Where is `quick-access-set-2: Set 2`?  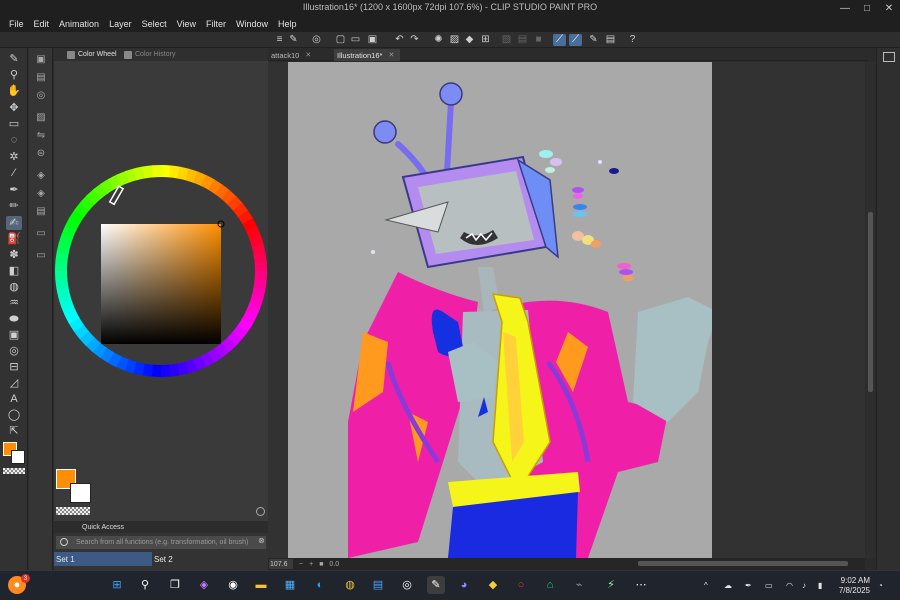
quick-access-set-2: Set 2 is located at coordinates (201, 559).